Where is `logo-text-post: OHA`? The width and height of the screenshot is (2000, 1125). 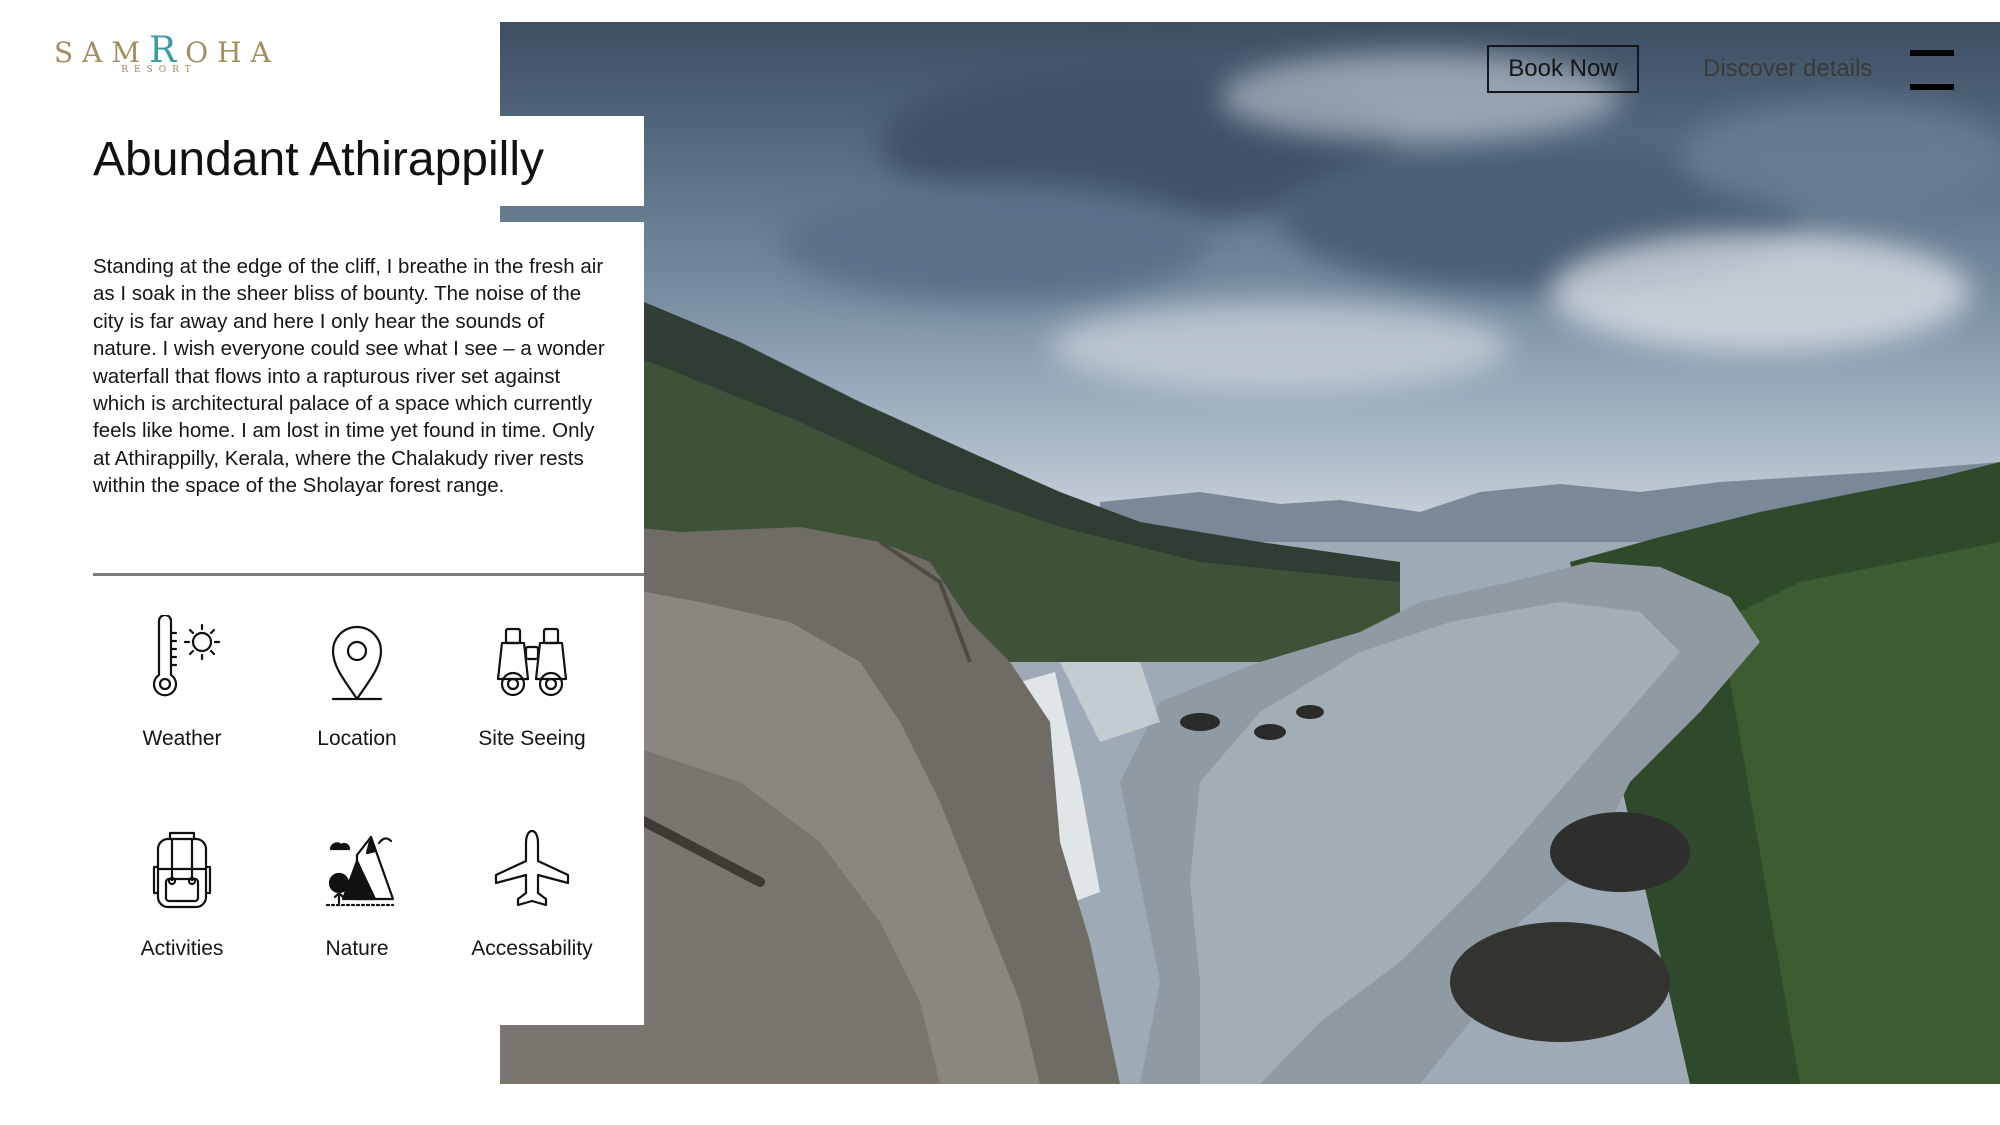
logo-text-post: OHA is located at coordinates (232, 52).